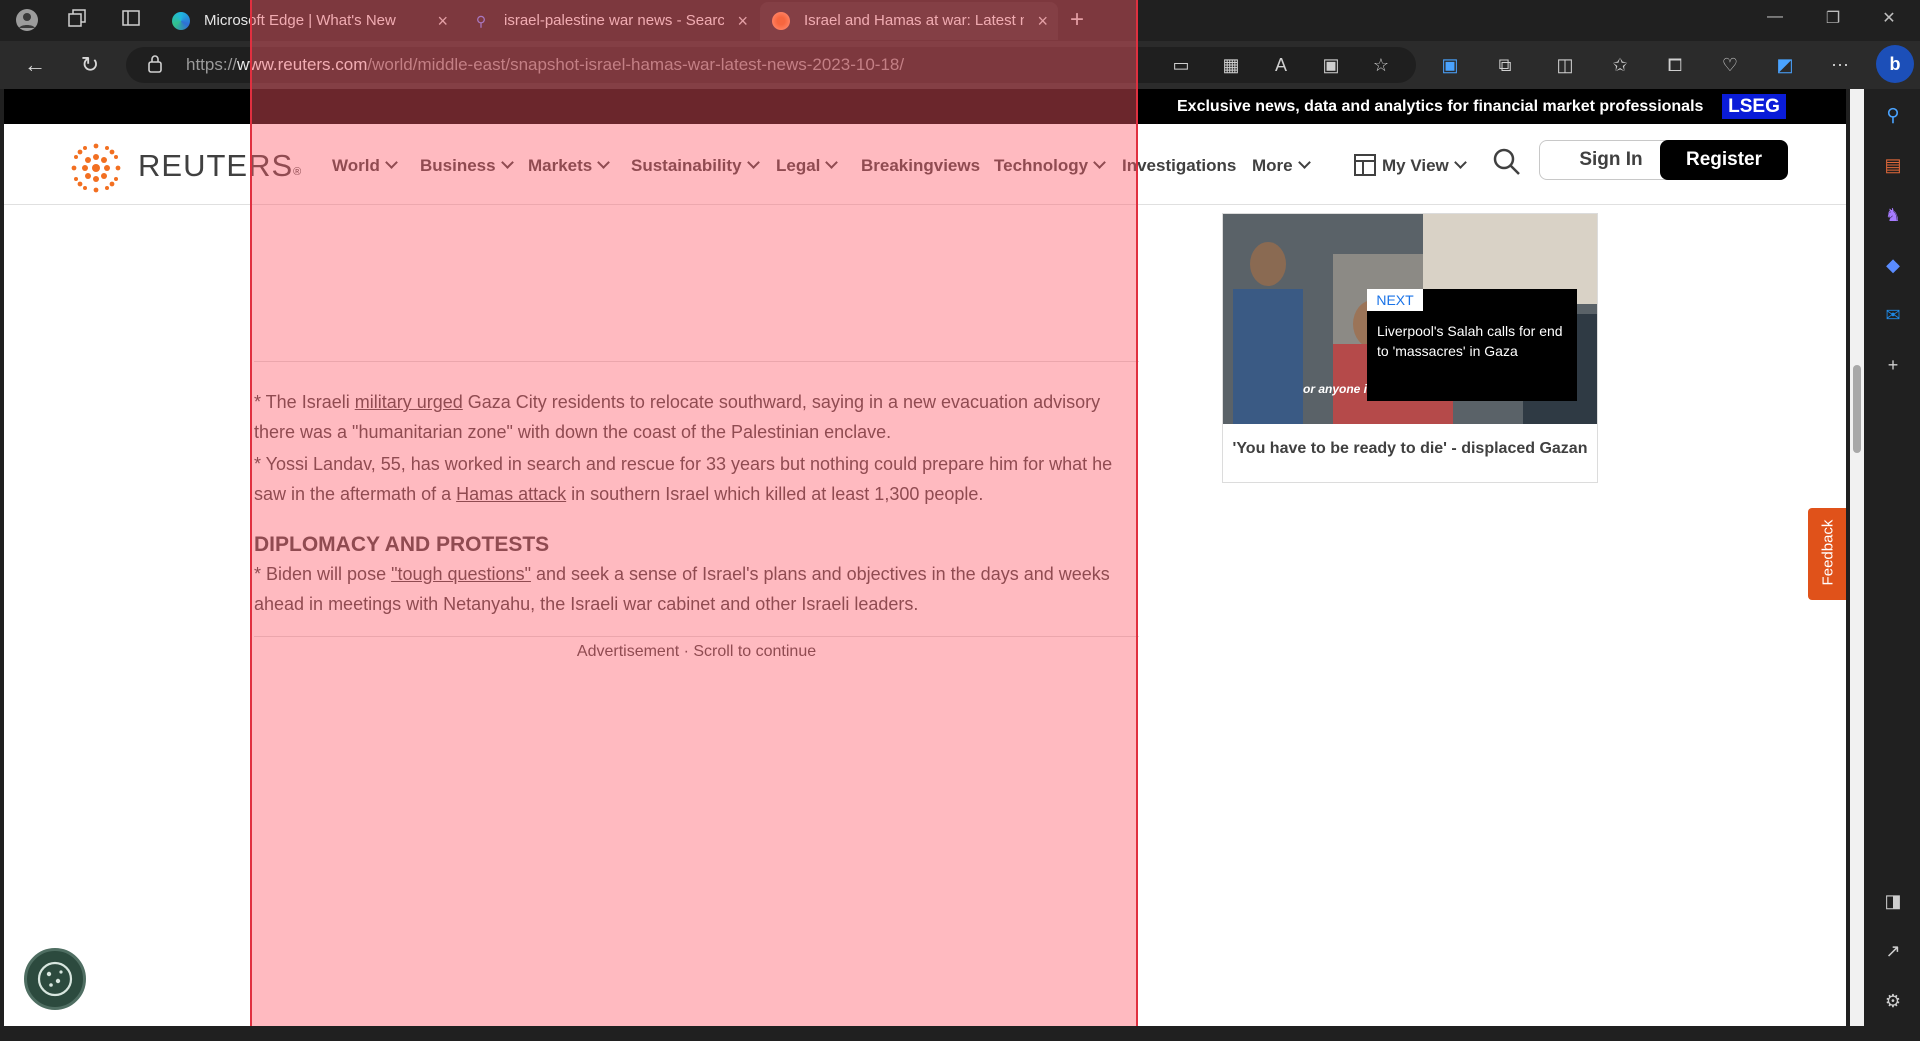 This screenshot has width=1920, height=1041. What do you see at coordinates (1381, 65) in the screenshot?
I see `favorite-star-icon: ☆` at bounding box center [1381, 65].